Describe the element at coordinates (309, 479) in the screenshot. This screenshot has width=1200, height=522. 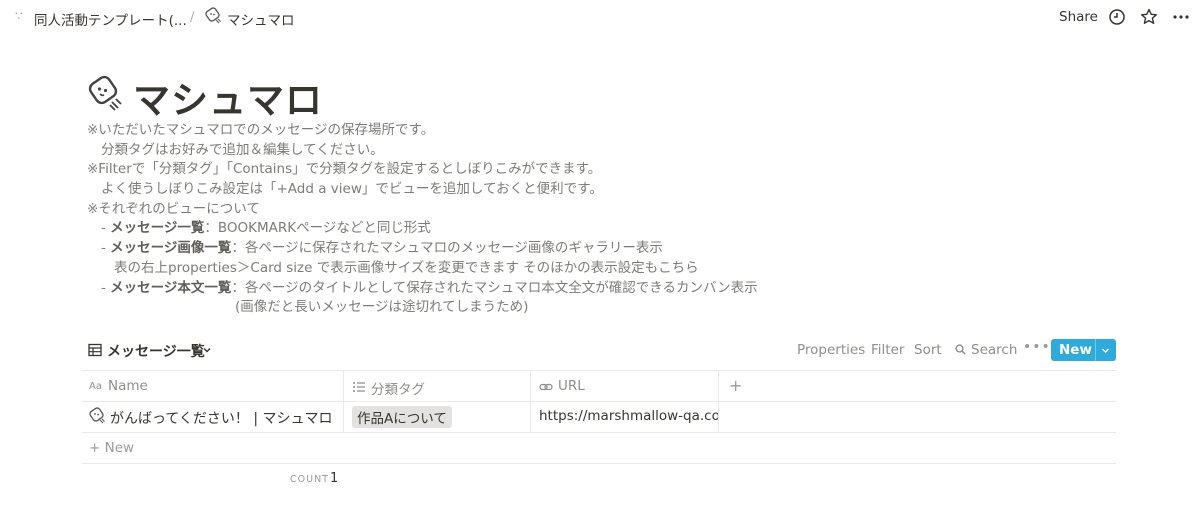
I see `count-label: COUNT` at that location.